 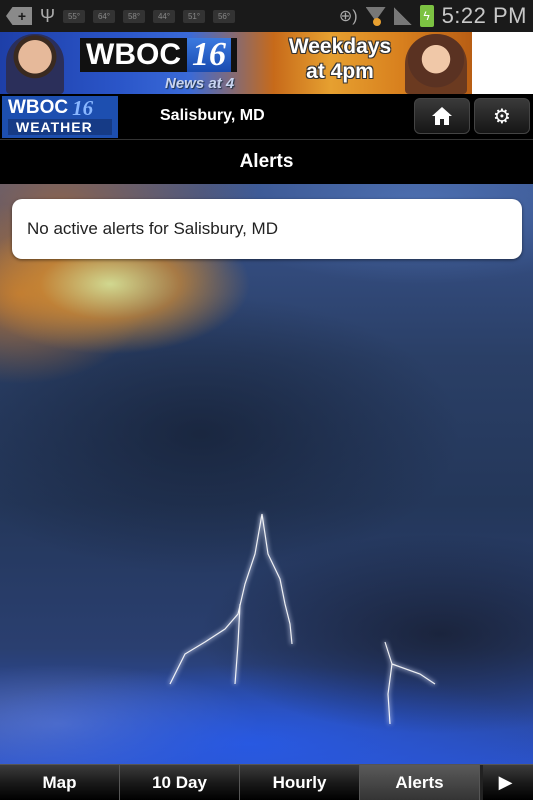 I want to click on home-icon, so click(x=442, y=116).